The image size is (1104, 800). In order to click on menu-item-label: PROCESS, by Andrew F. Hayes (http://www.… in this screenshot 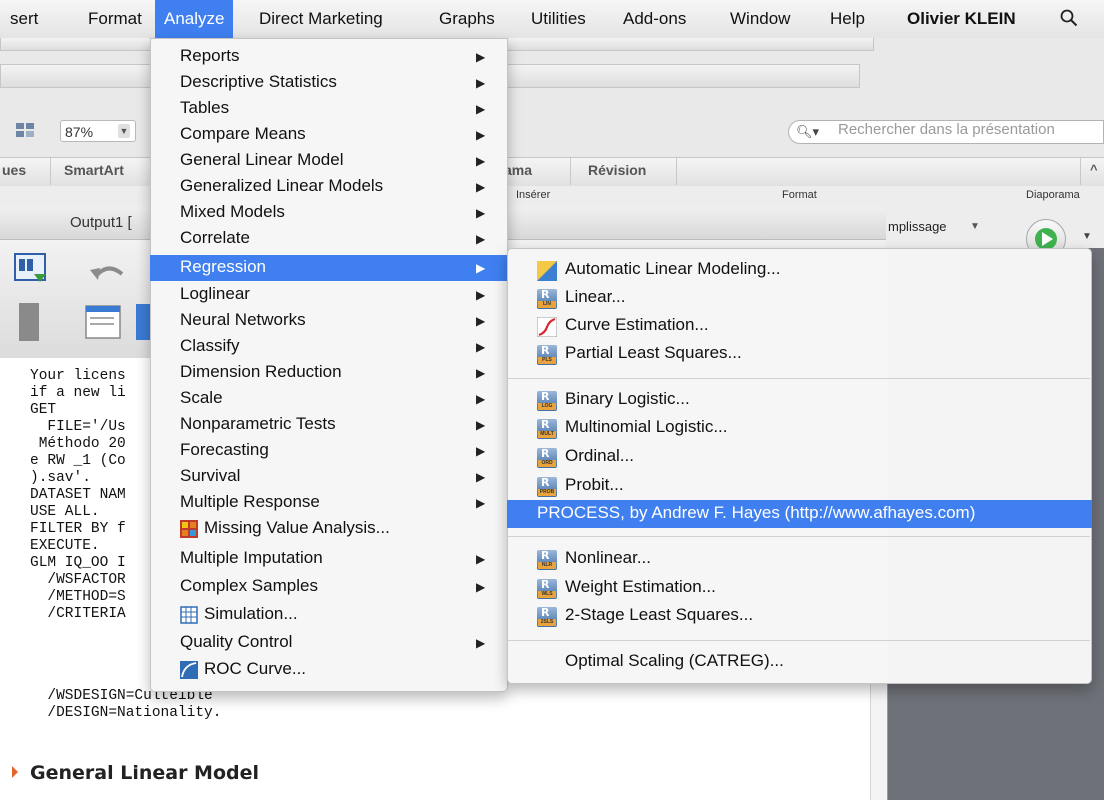, I will do `click(756, 512)`.